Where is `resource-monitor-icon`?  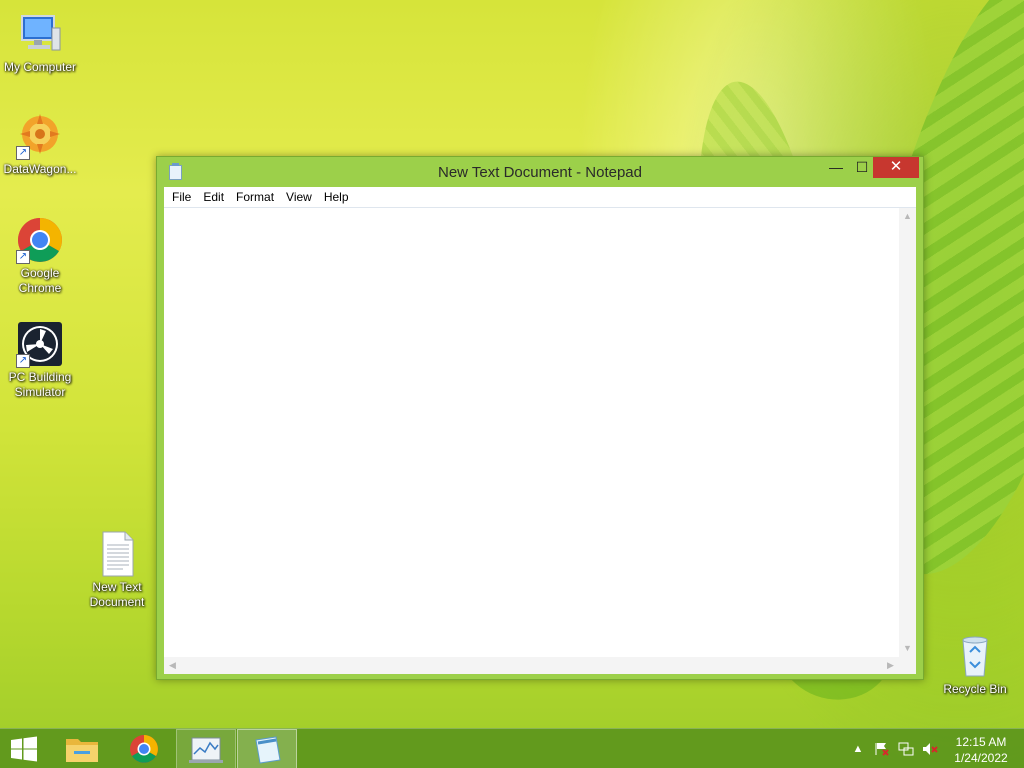
resource-monitor-icon is located at coordinates (206, 750).